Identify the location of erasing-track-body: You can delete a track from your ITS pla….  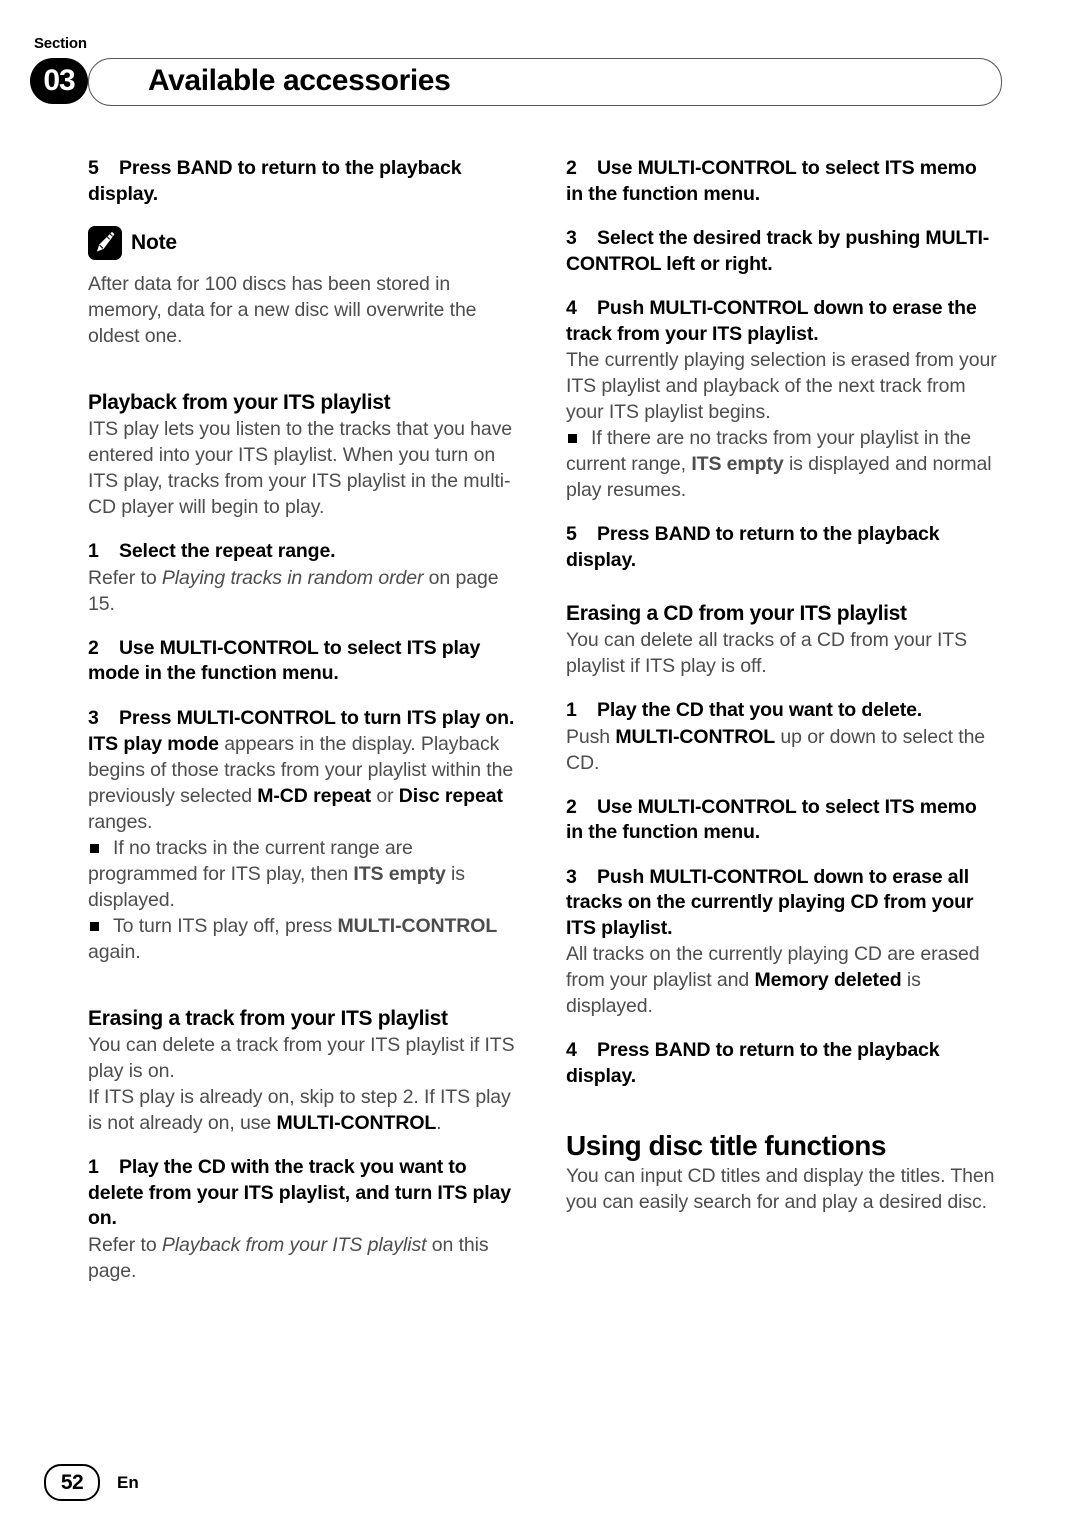
(301, 1058).